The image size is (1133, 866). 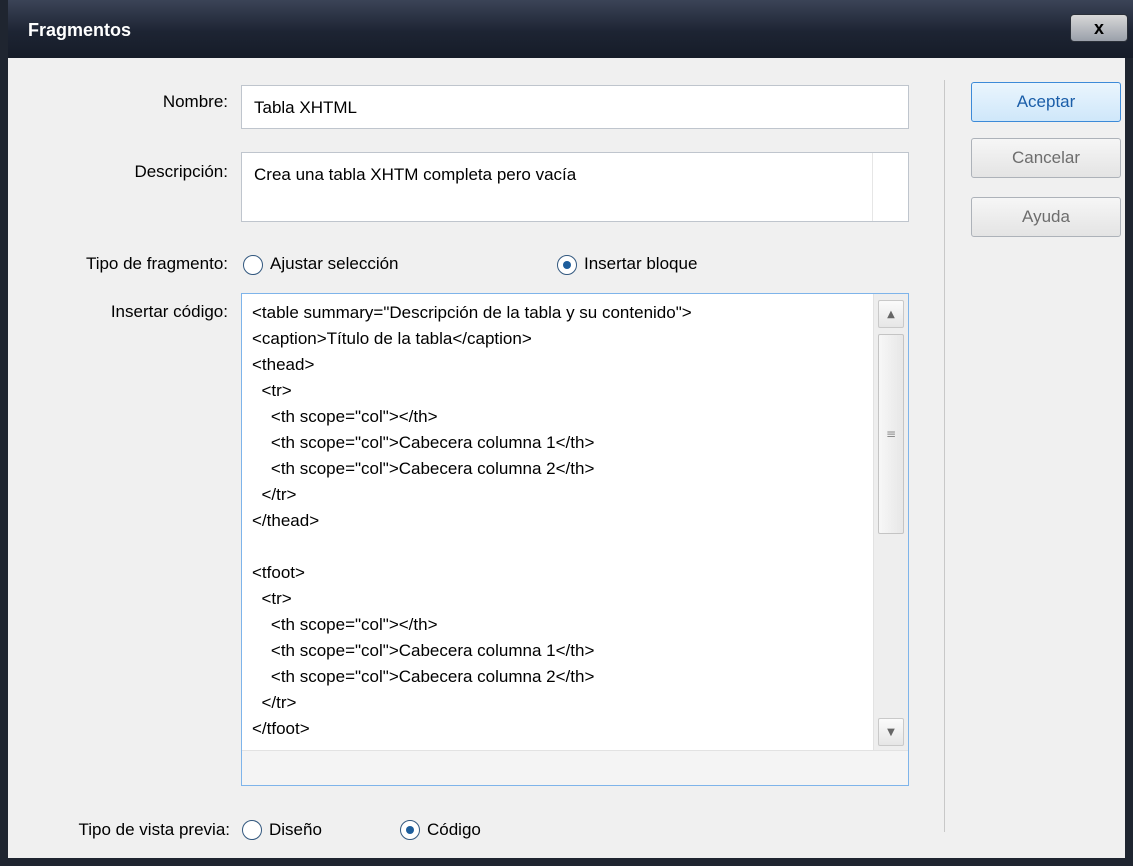 I want to click on code-line: </tfoot>, so click(x=281, y=728).